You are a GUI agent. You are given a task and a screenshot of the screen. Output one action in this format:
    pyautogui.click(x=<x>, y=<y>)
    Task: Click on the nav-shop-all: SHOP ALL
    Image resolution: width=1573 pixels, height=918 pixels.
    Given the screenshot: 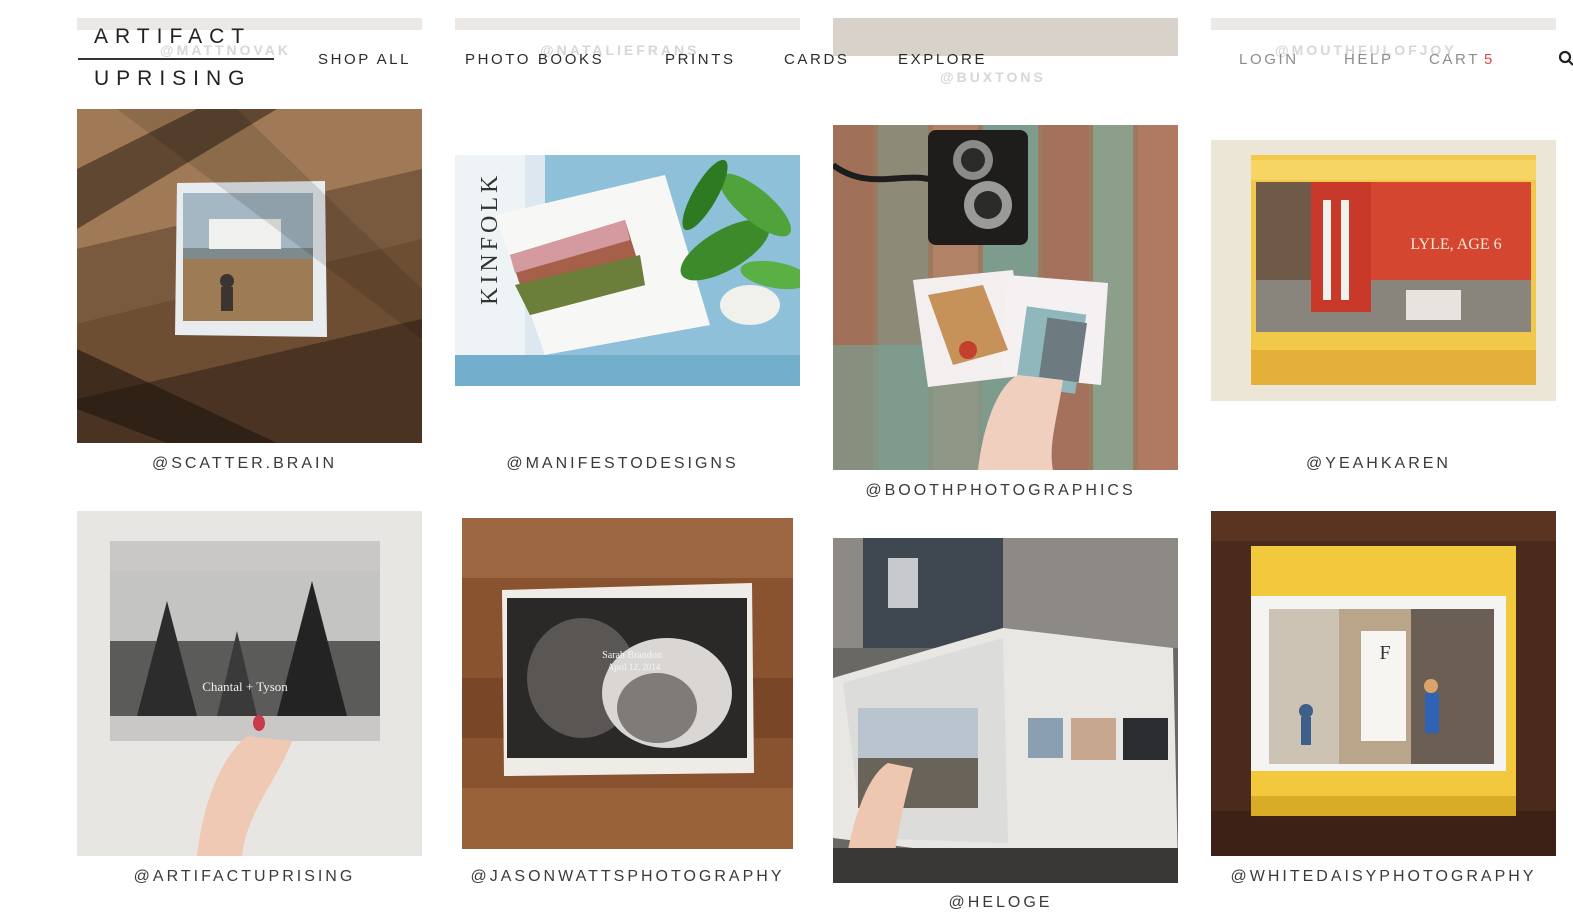 What is the action you would take?
    pyautogui.click(x=364, y=59)
    